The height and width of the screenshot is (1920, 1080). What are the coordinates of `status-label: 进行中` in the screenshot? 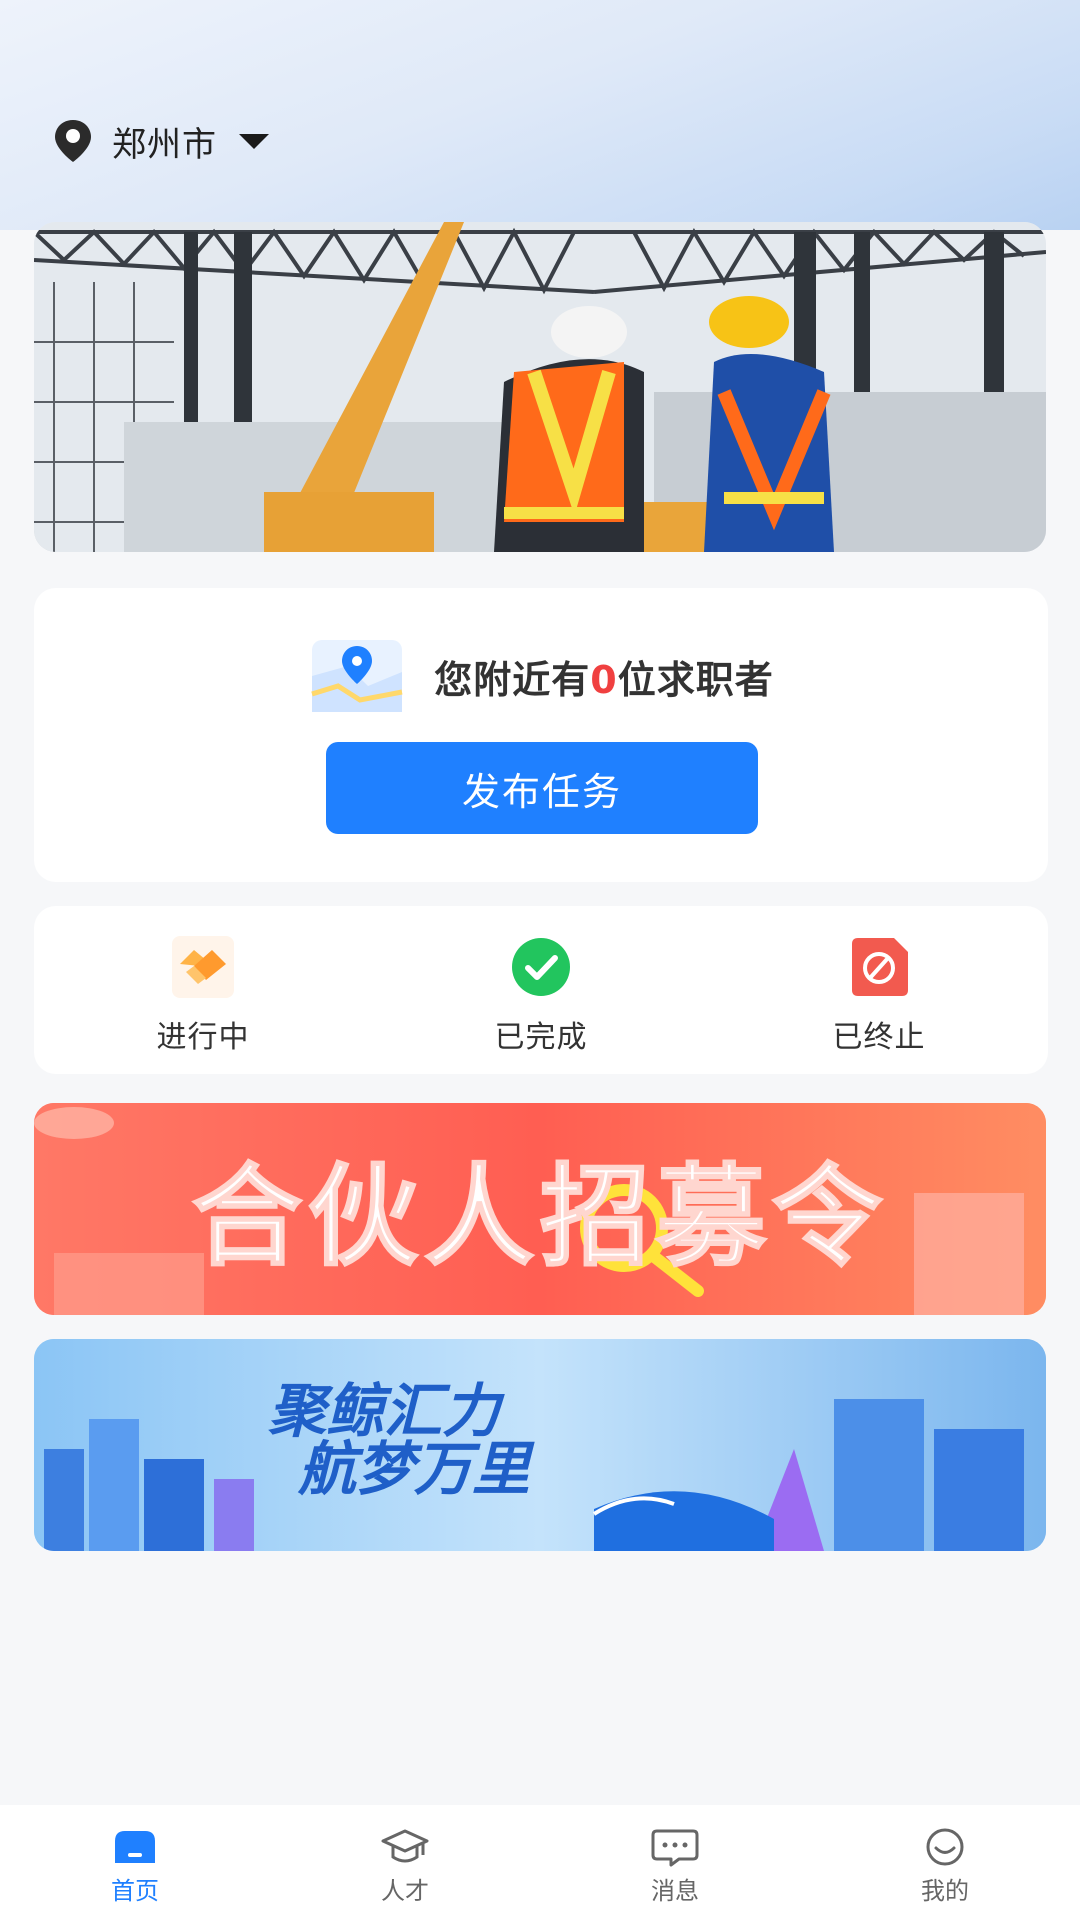 It's located at (203, 1037).